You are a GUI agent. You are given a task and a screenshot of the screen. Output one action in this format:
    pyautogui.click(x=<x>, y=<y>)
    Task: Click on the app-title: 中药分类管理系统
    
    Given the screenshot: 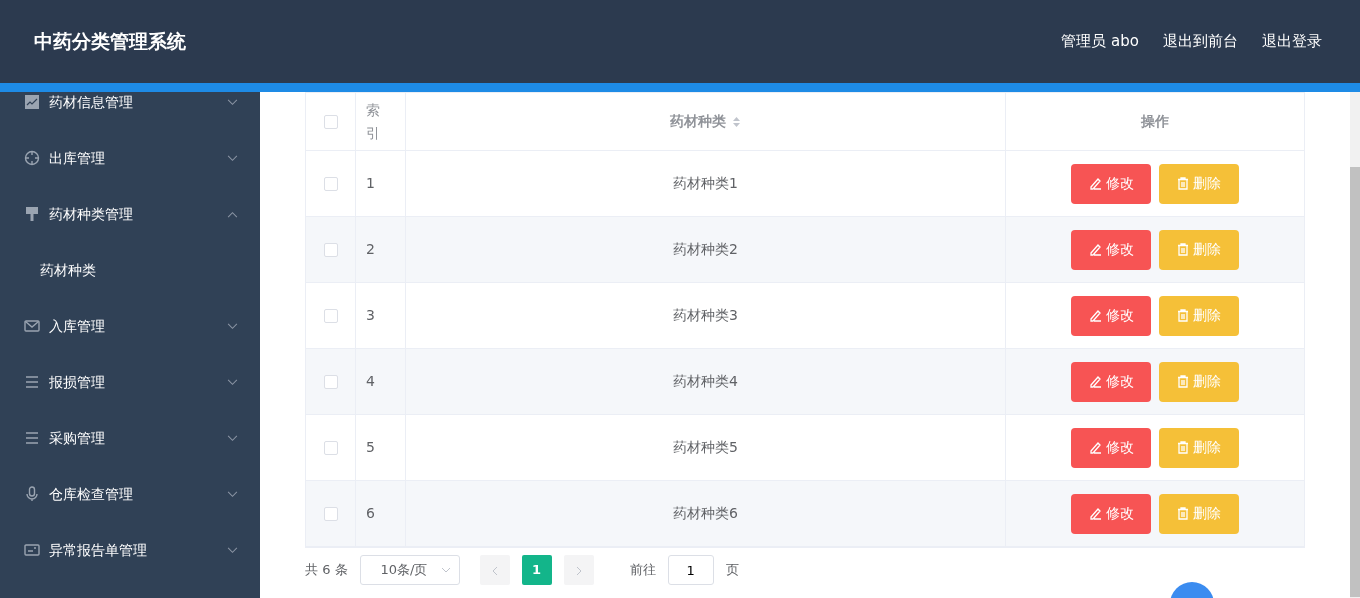 What is the action you would take?
    pyautogui.click(x=110, y=42)
    